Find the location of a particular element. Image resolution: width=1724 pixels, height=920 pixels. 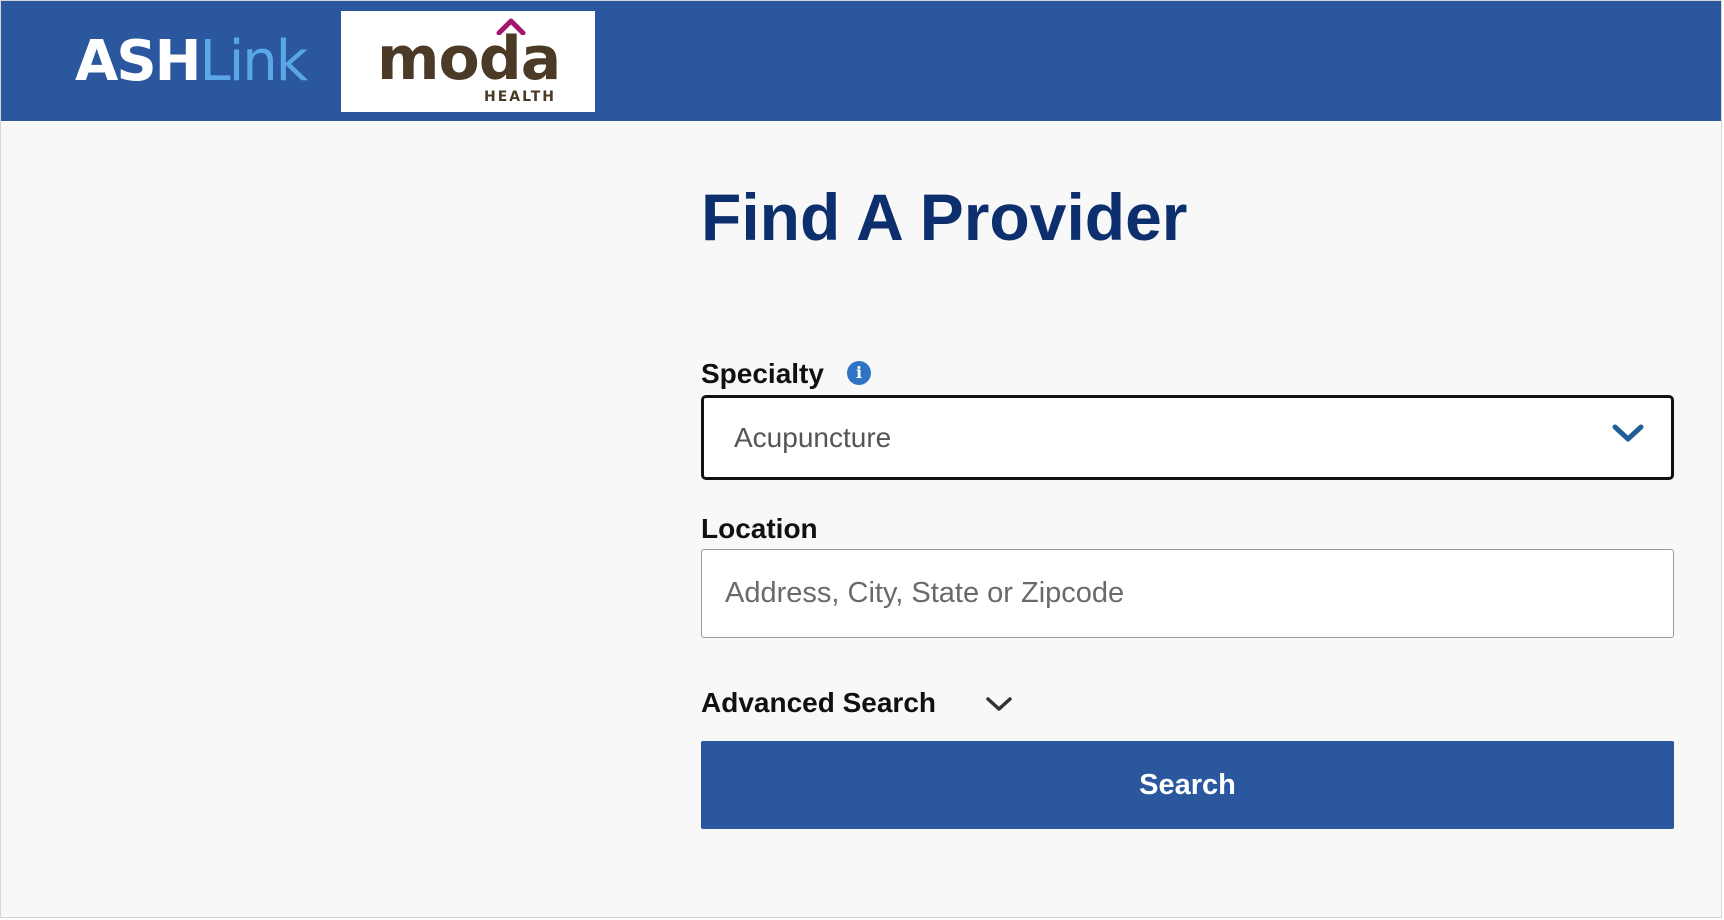

advanced-search-toggle: Advanced Search is located at coordinates (857, 703).